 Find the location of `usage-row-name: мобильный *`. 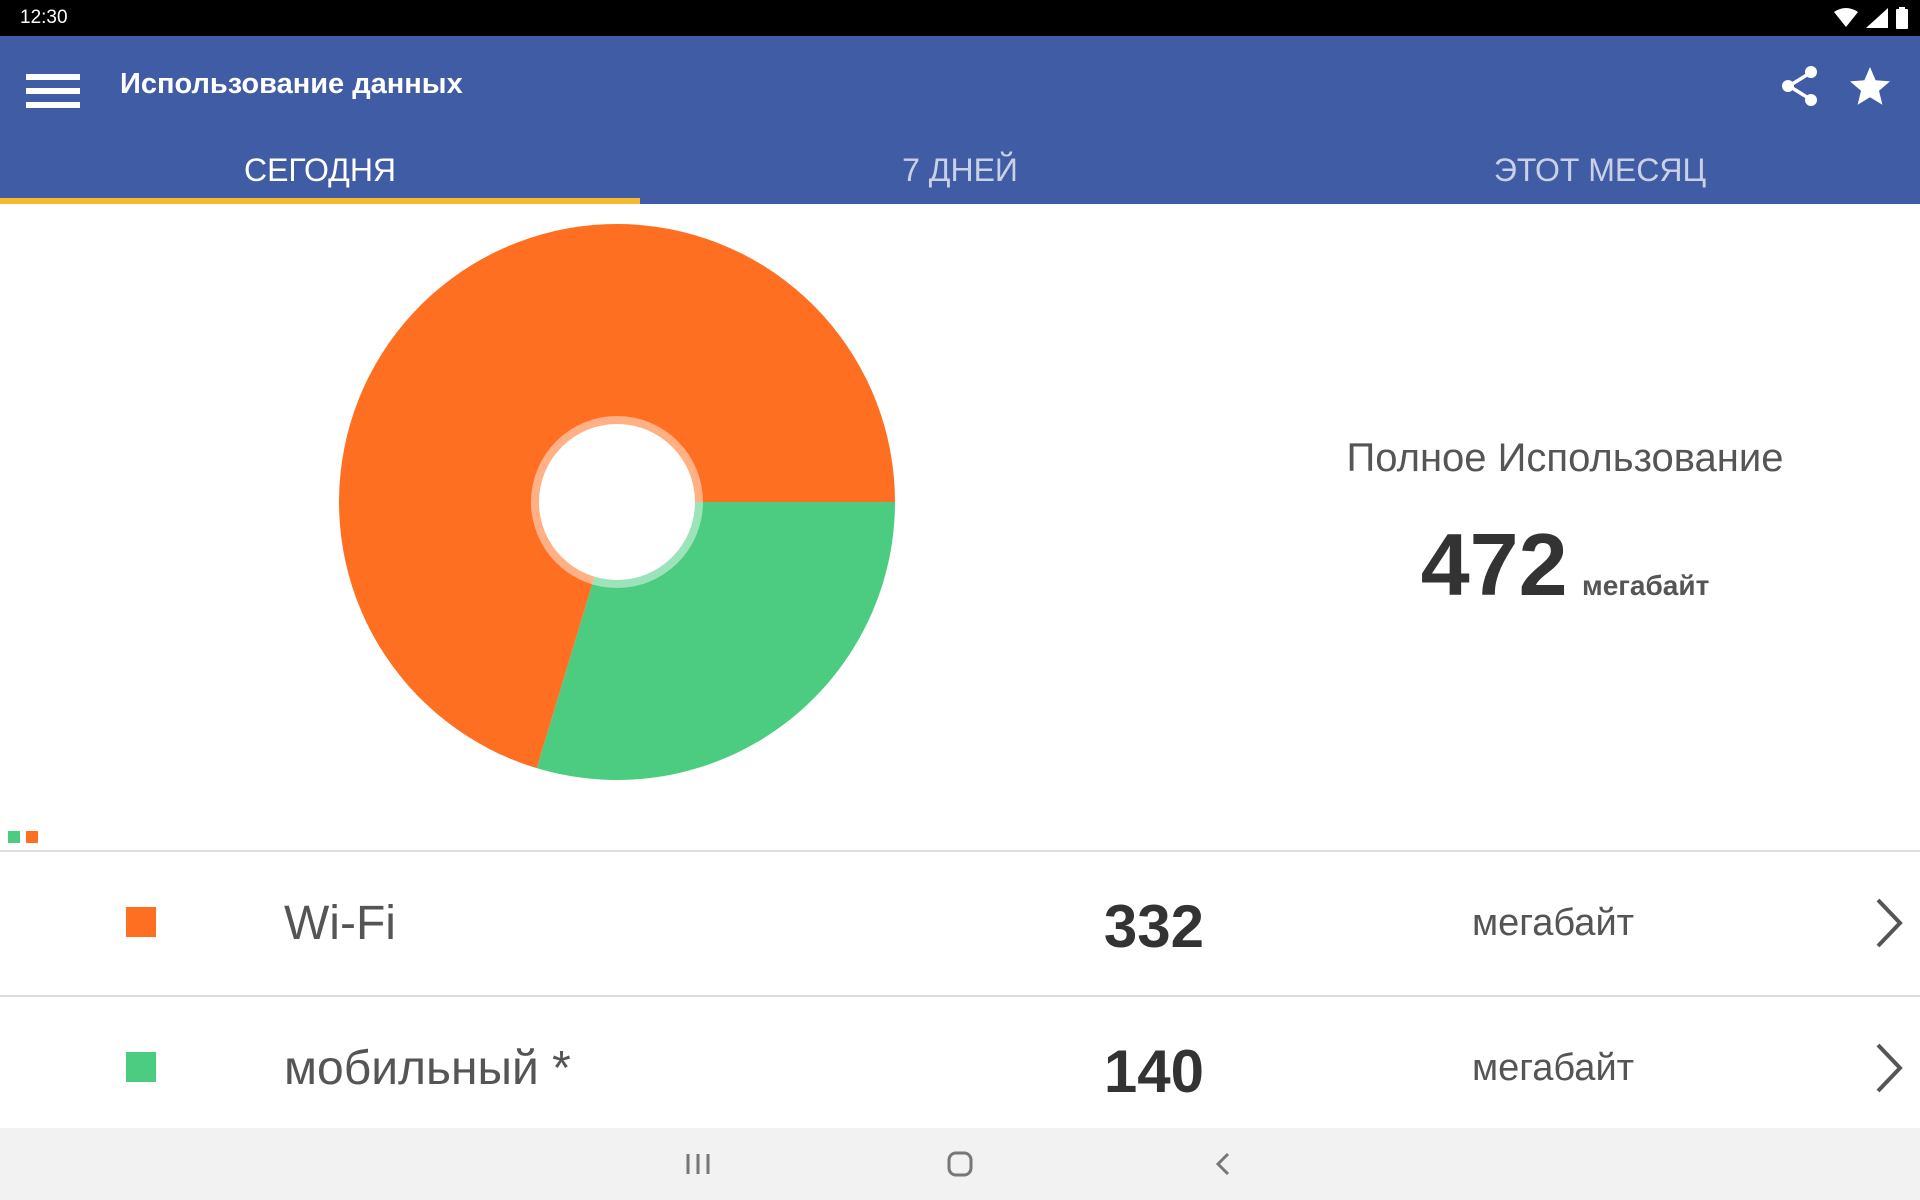

usage-row-name: мобильный * is located at coordinates (427, 1068).